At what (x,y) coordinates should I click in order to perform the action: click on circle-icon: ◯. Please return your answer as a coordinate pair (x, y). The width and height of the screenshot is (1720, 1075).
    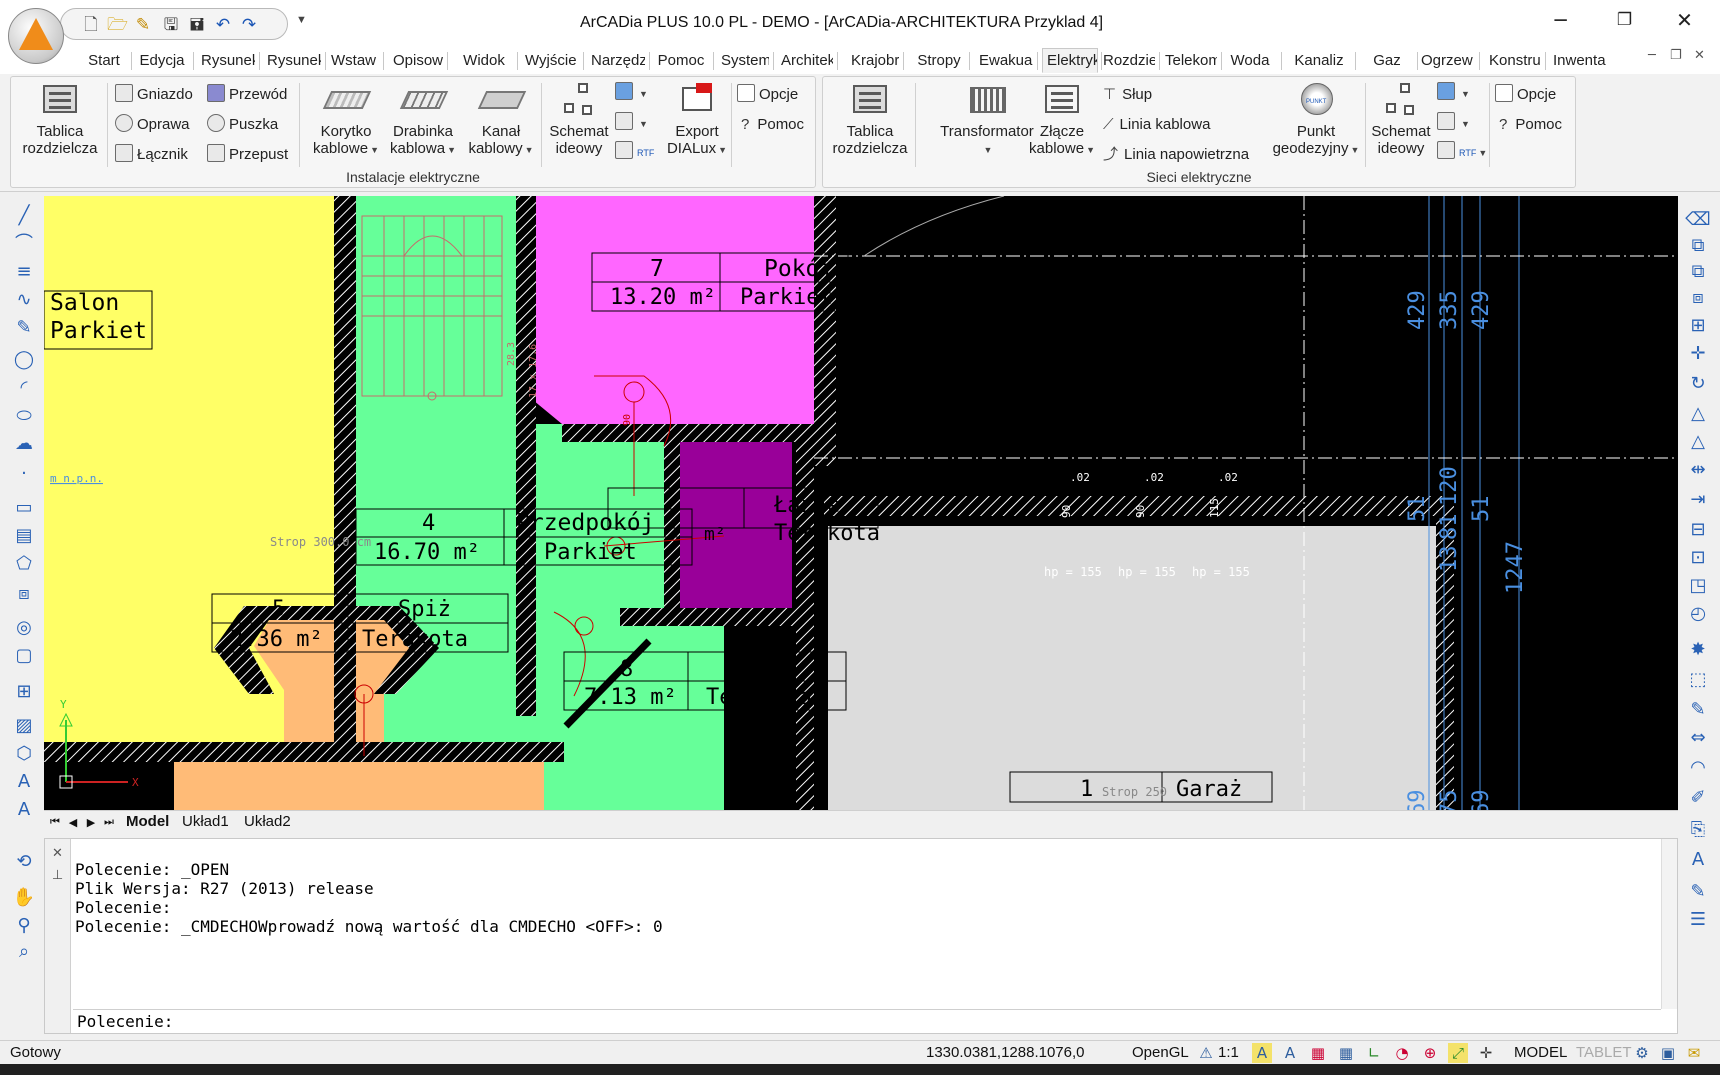
    Looking at the image, I should click on (24, 360).